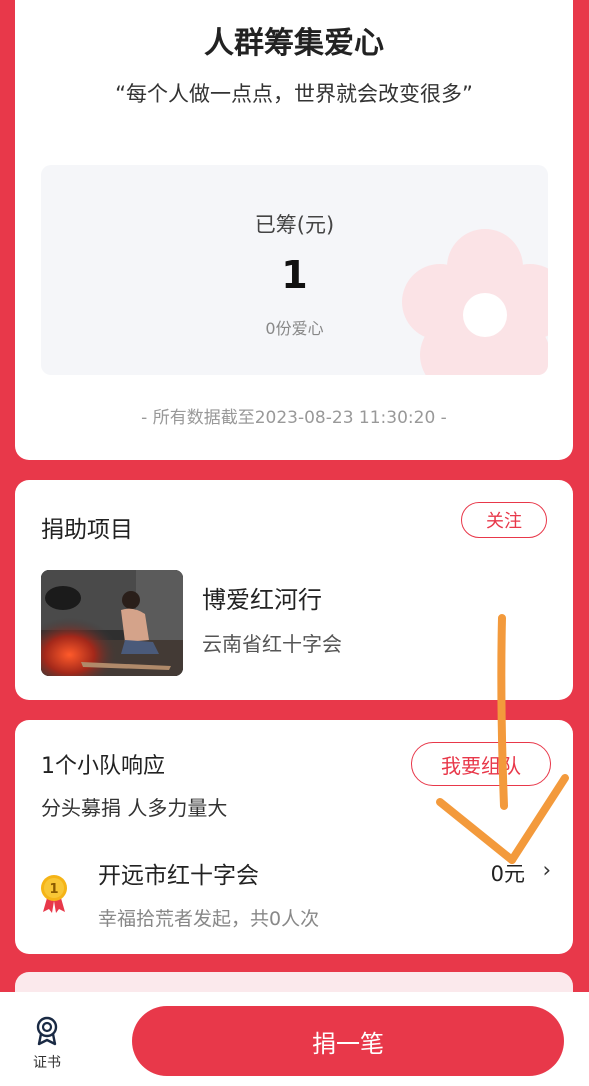  Describe the element at coordinates (294, 94) in the screenshot. I see `slogan: “每个人做一点点，世界就会改变很多”` at that location.